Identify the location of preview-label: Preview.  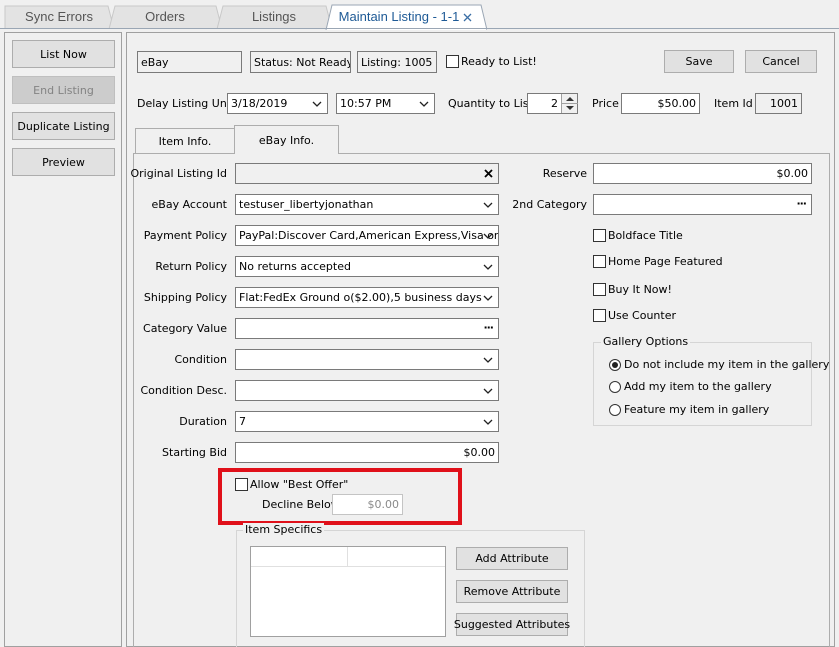
(63, 162).